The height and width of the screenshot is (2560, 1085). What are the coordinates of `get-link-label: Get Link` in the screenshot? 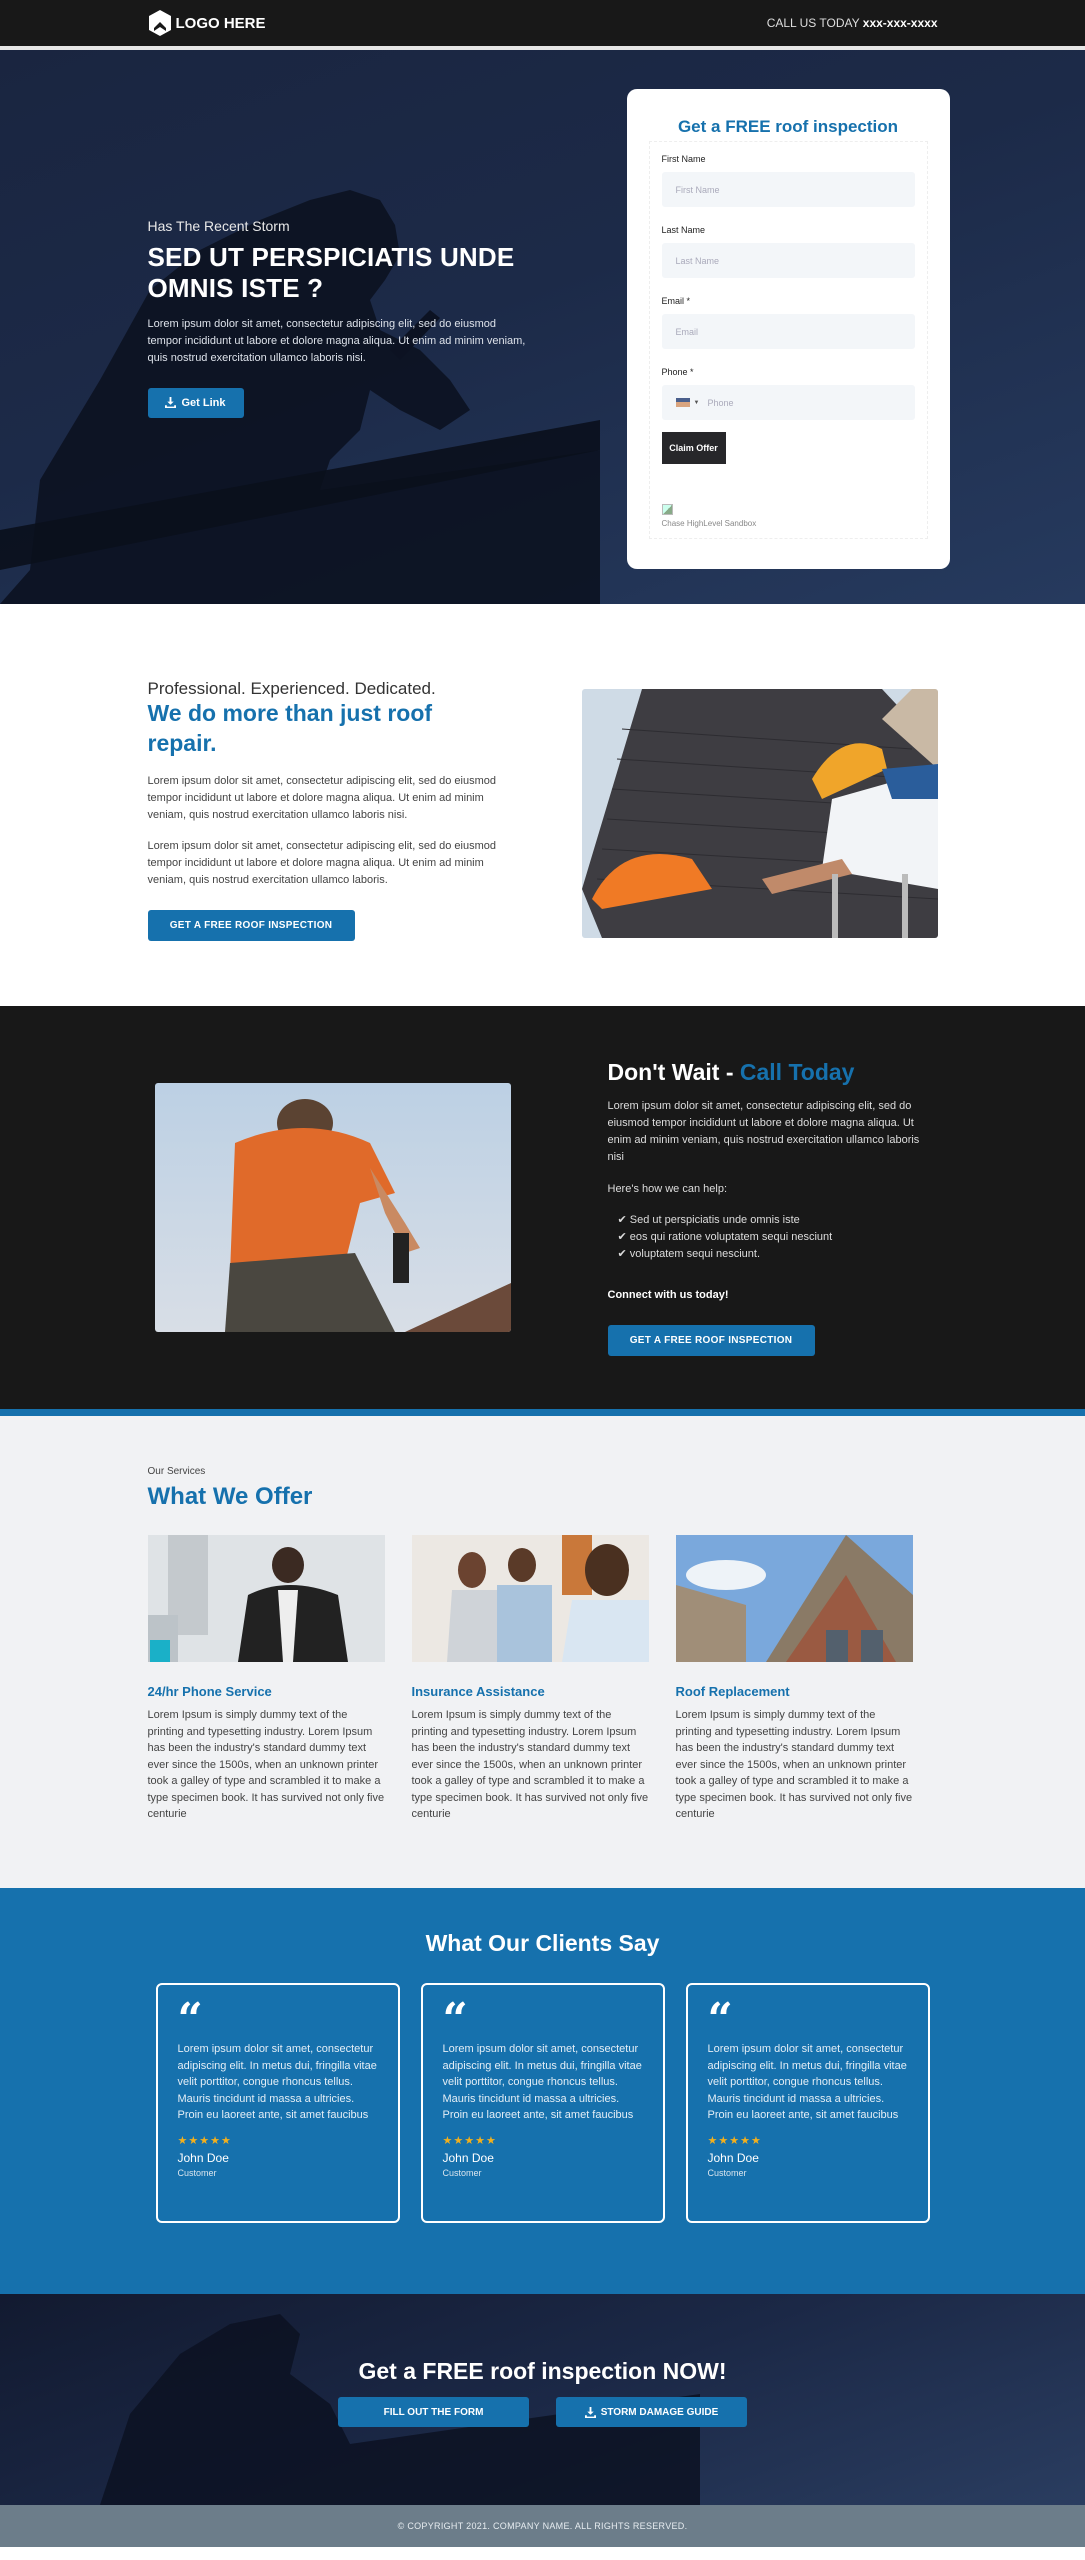 It's located at (203, 402).